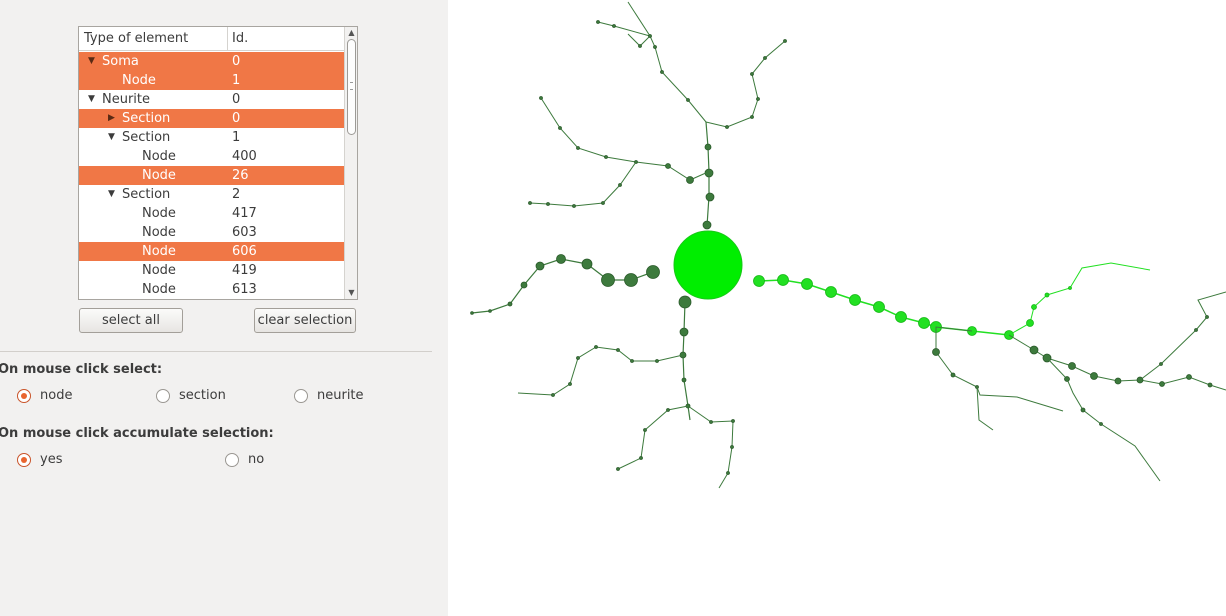 The image size is (1226, 616). What do you see at coordinates (211, 270) in the screenshot?
I see `tree-row: Node 419` at bounding box center [211, 270].